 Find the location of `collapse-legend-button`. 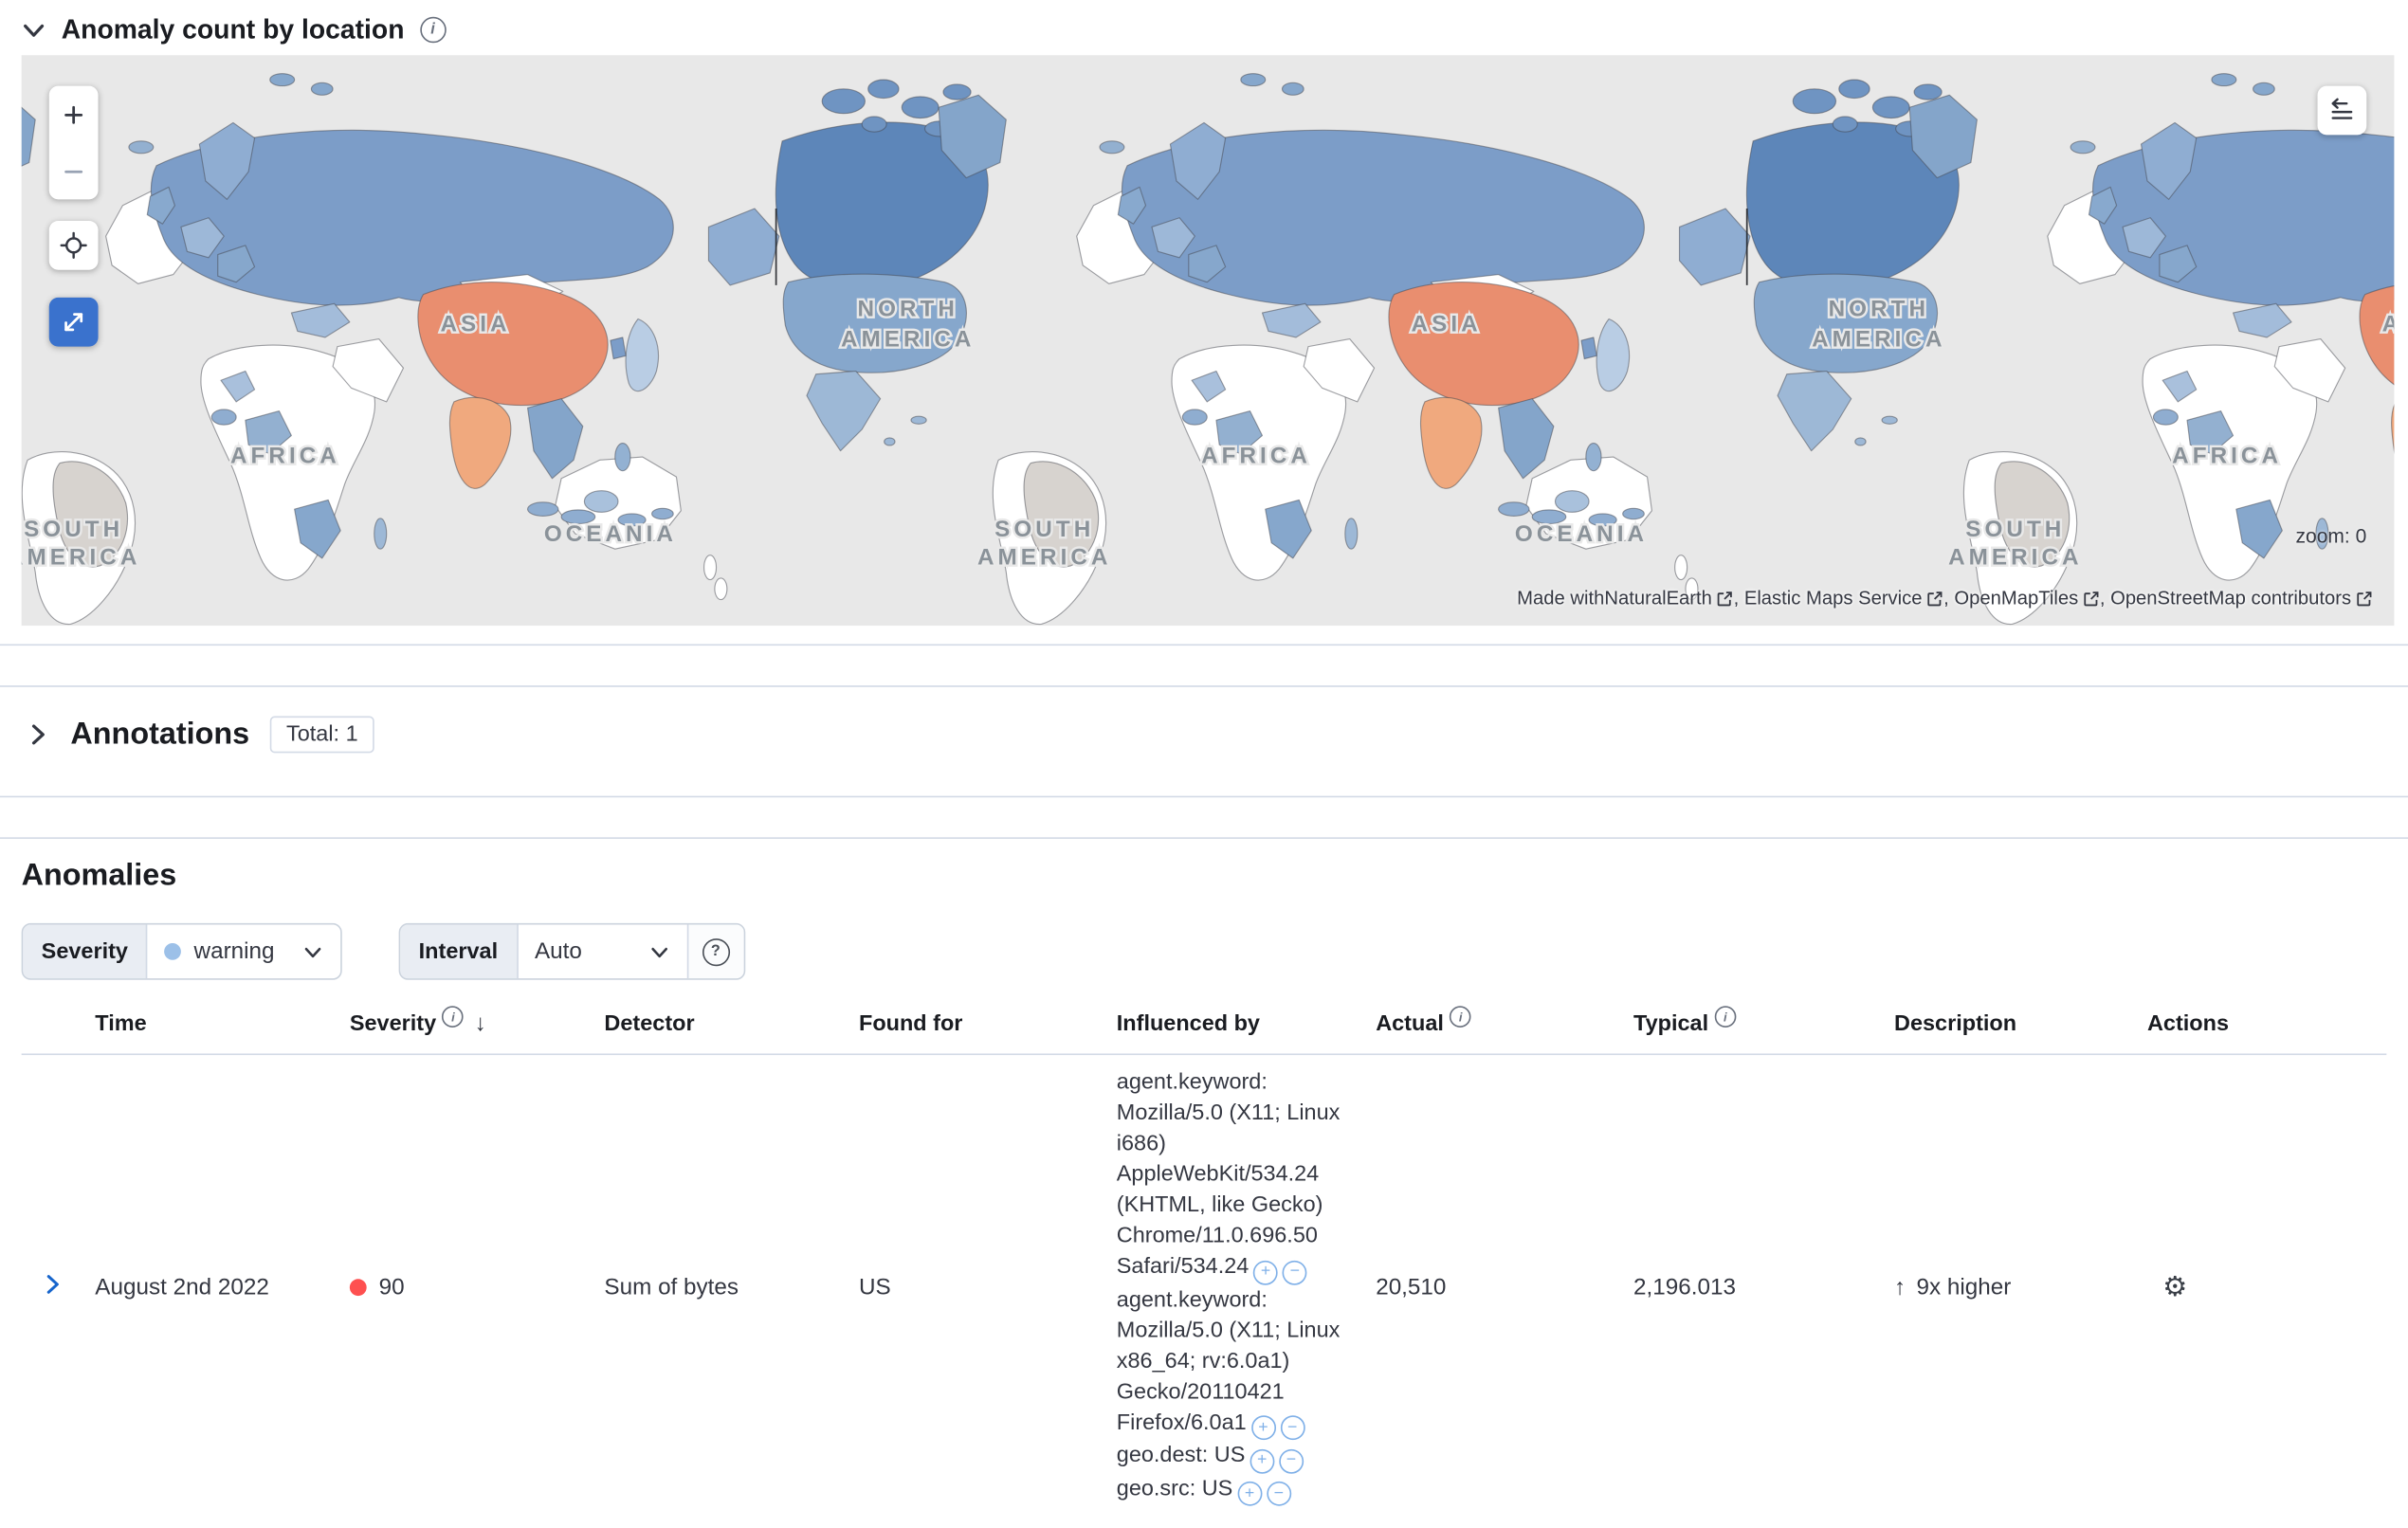

collapse-legend-button is located at coordinates (2342, 110).